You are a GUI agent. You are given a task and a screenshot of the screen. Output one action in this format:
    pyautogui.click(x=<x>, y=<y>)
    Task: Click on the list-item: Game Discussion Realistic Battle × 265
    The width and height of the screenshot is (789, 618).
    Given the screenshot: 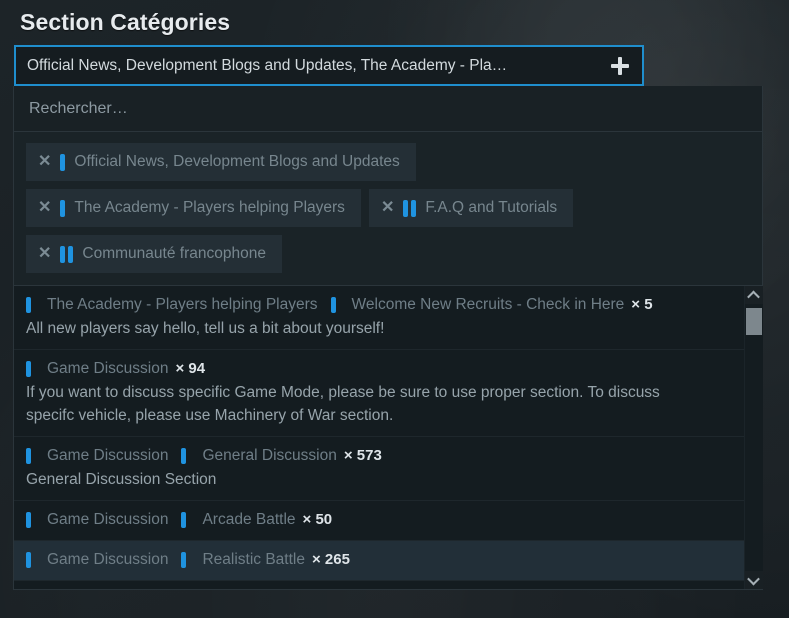 What is the action you would take?
    pyautogui.click(x=379, y=561)
    